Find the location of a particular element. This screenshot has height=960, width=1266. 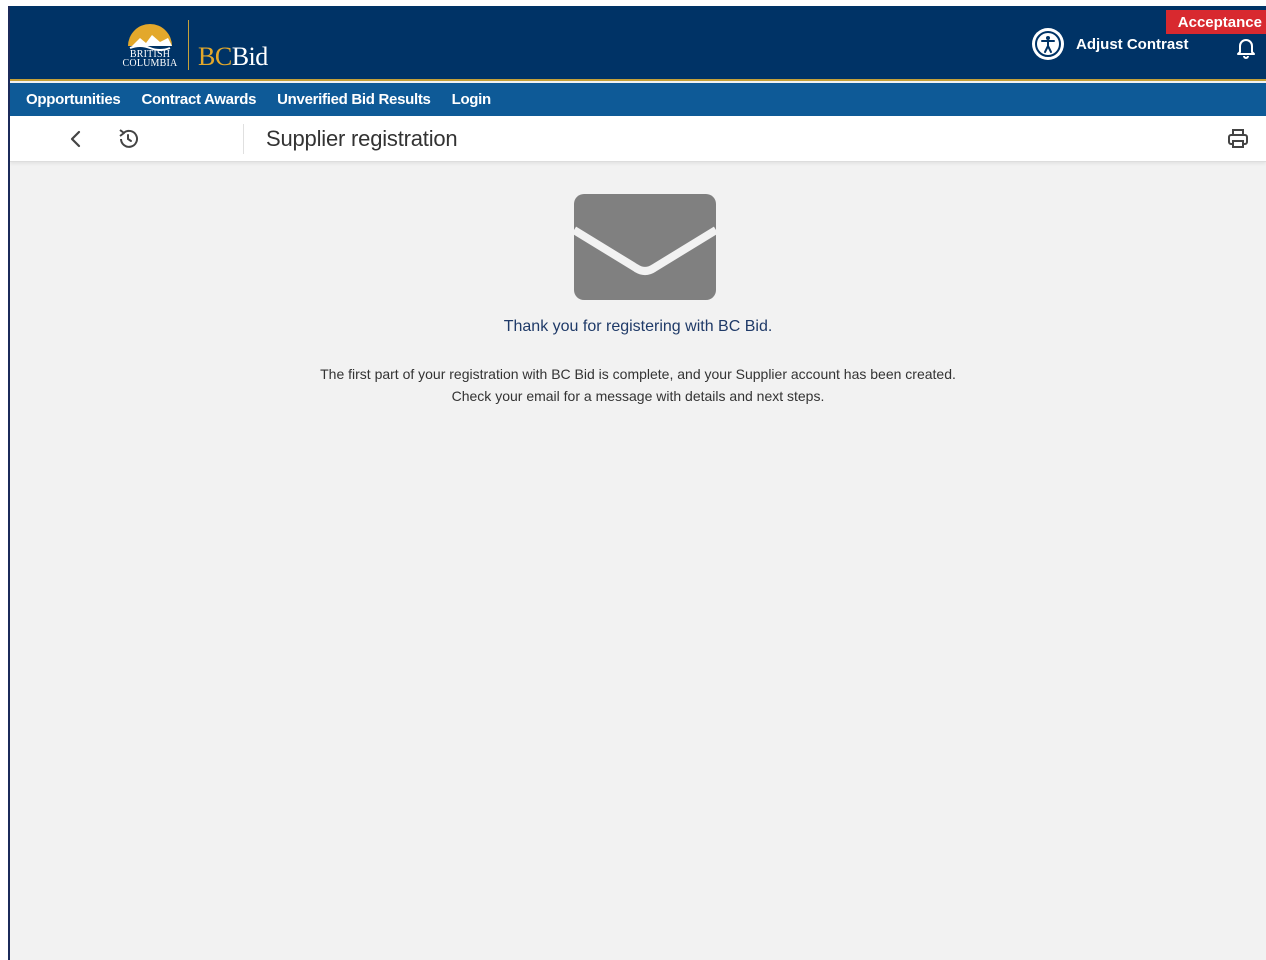

wordmark-bid: Bid is located at coordinates (250, 56).